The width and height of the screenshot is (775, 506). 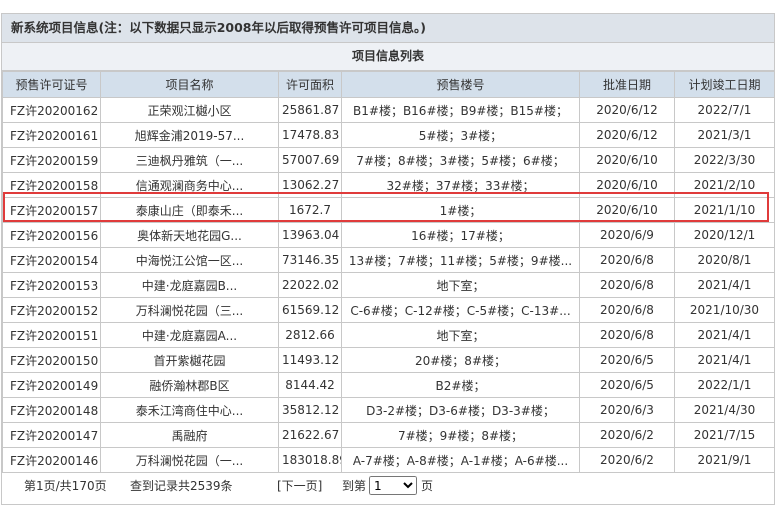 What do you see at coordinates (310, 285) in the screenshot?
I see `cell-area: 22022.02` at bounding box center [310, 285].